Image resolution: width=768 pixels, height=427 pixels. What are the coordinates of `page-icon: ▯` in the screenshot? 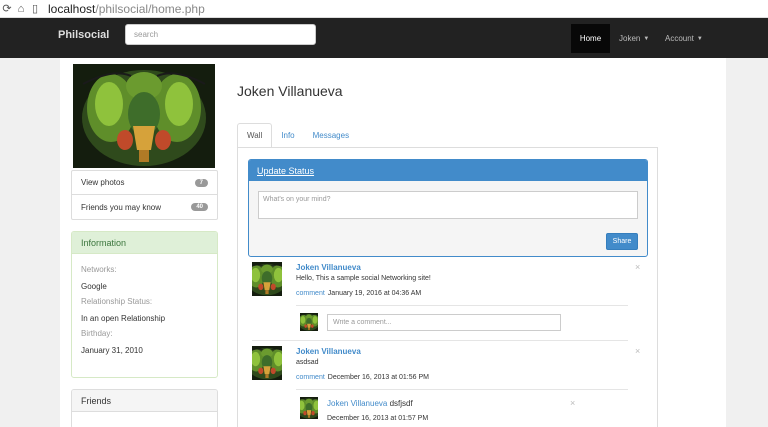 It's located at (35, 9).